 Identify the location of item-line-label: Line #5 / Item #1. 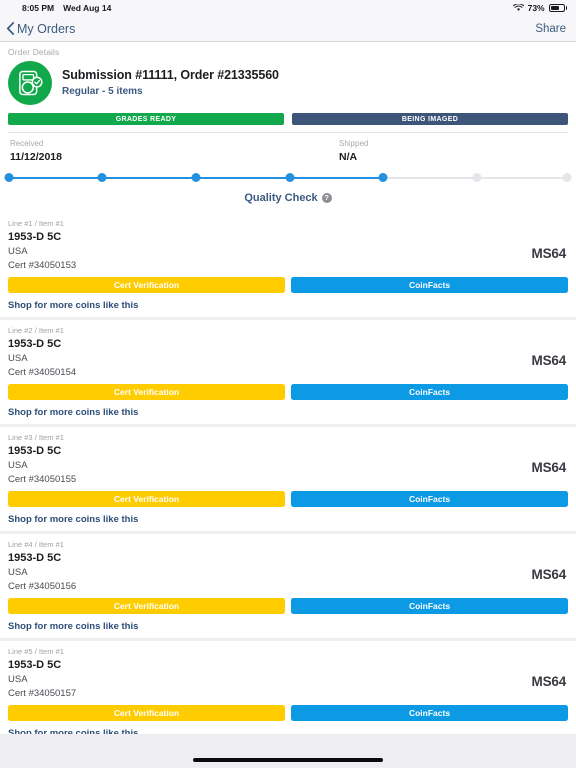
(36, 651).